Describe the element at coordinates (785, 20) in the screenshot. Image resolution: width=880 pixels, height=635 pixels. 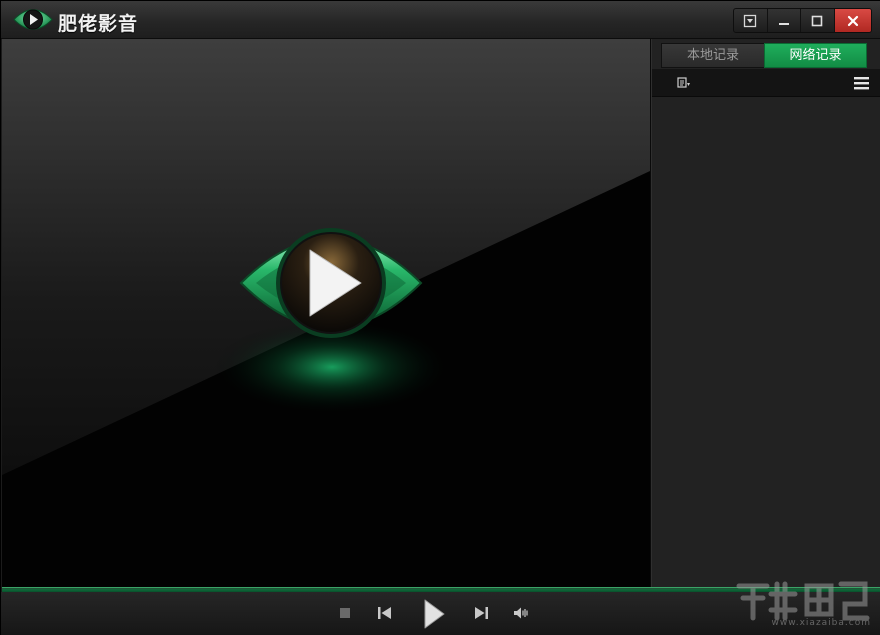
I see `minimize-button` at that location.